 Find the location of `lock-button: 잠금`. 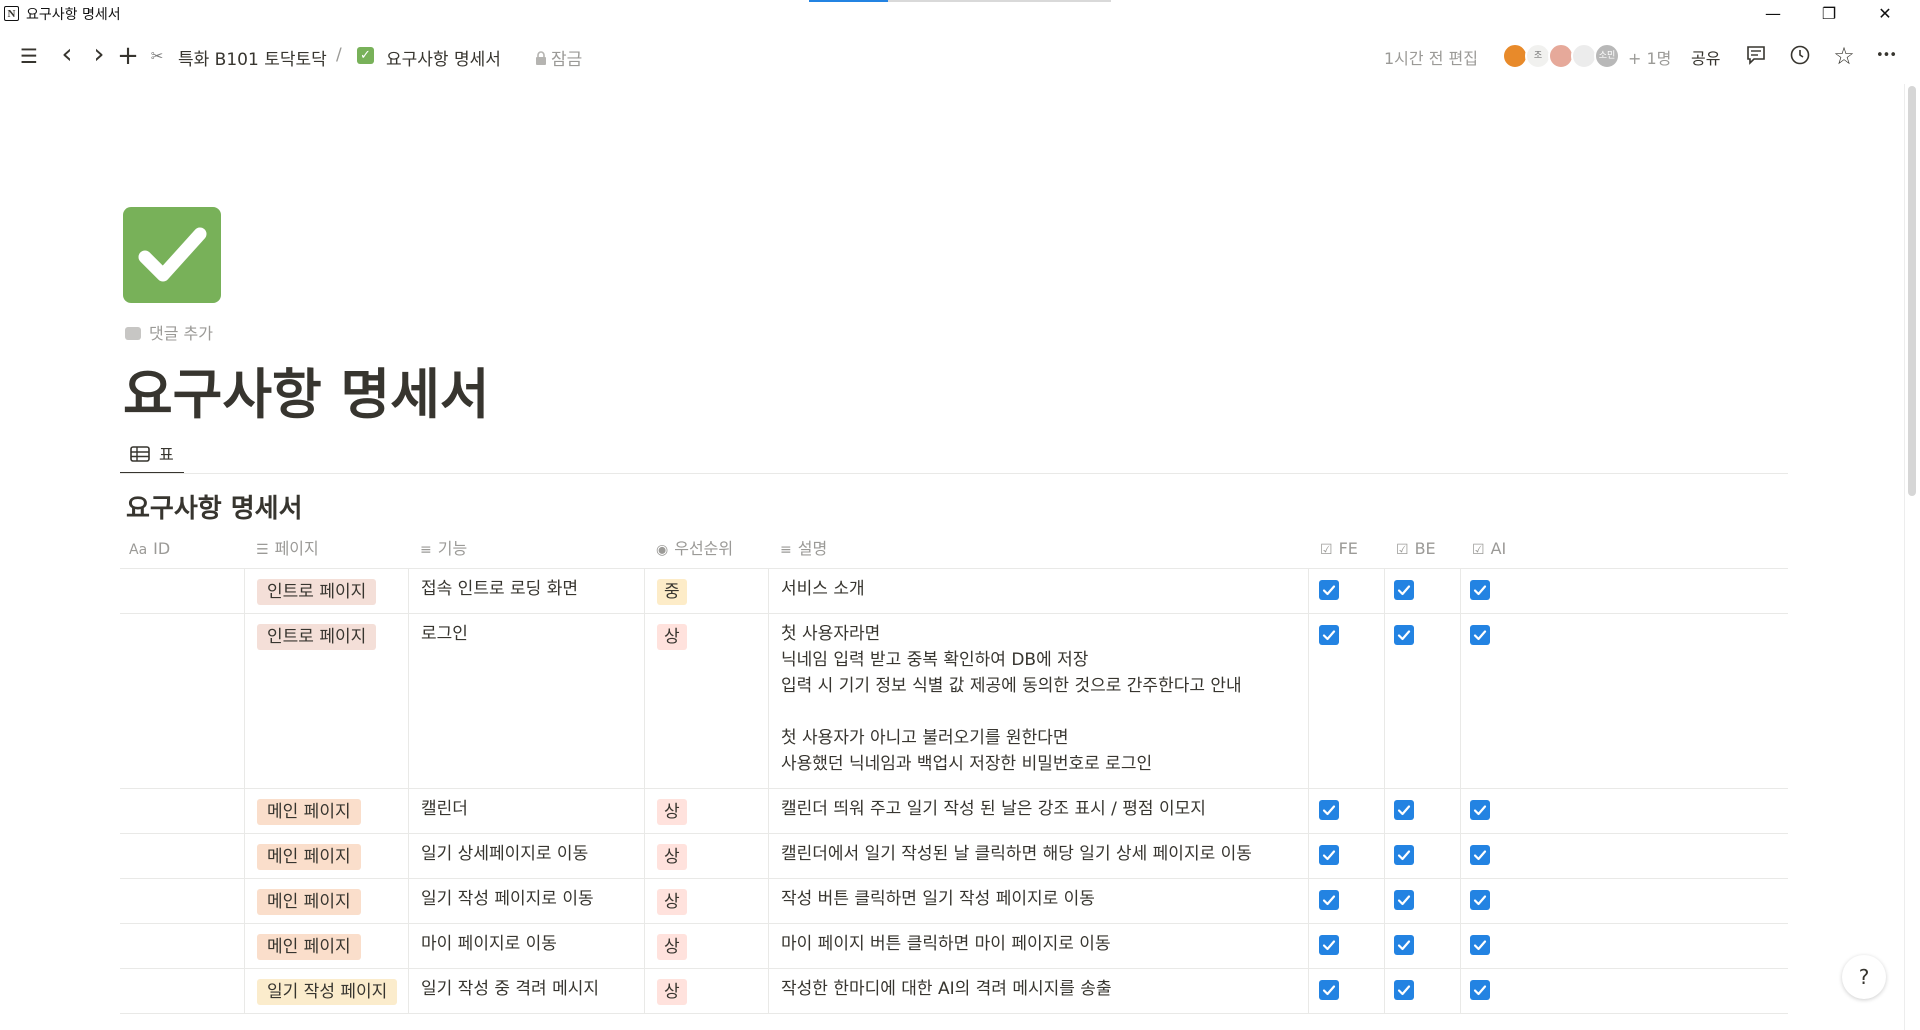

lock-button: 잠금 is located at coordinates (558, 57).